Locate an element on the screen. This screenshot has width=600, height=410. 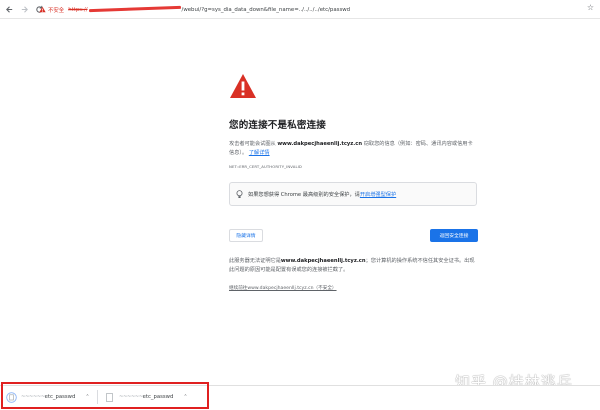
page-title: 您的连接不是私密连接 is located at coordinates (278, 125).